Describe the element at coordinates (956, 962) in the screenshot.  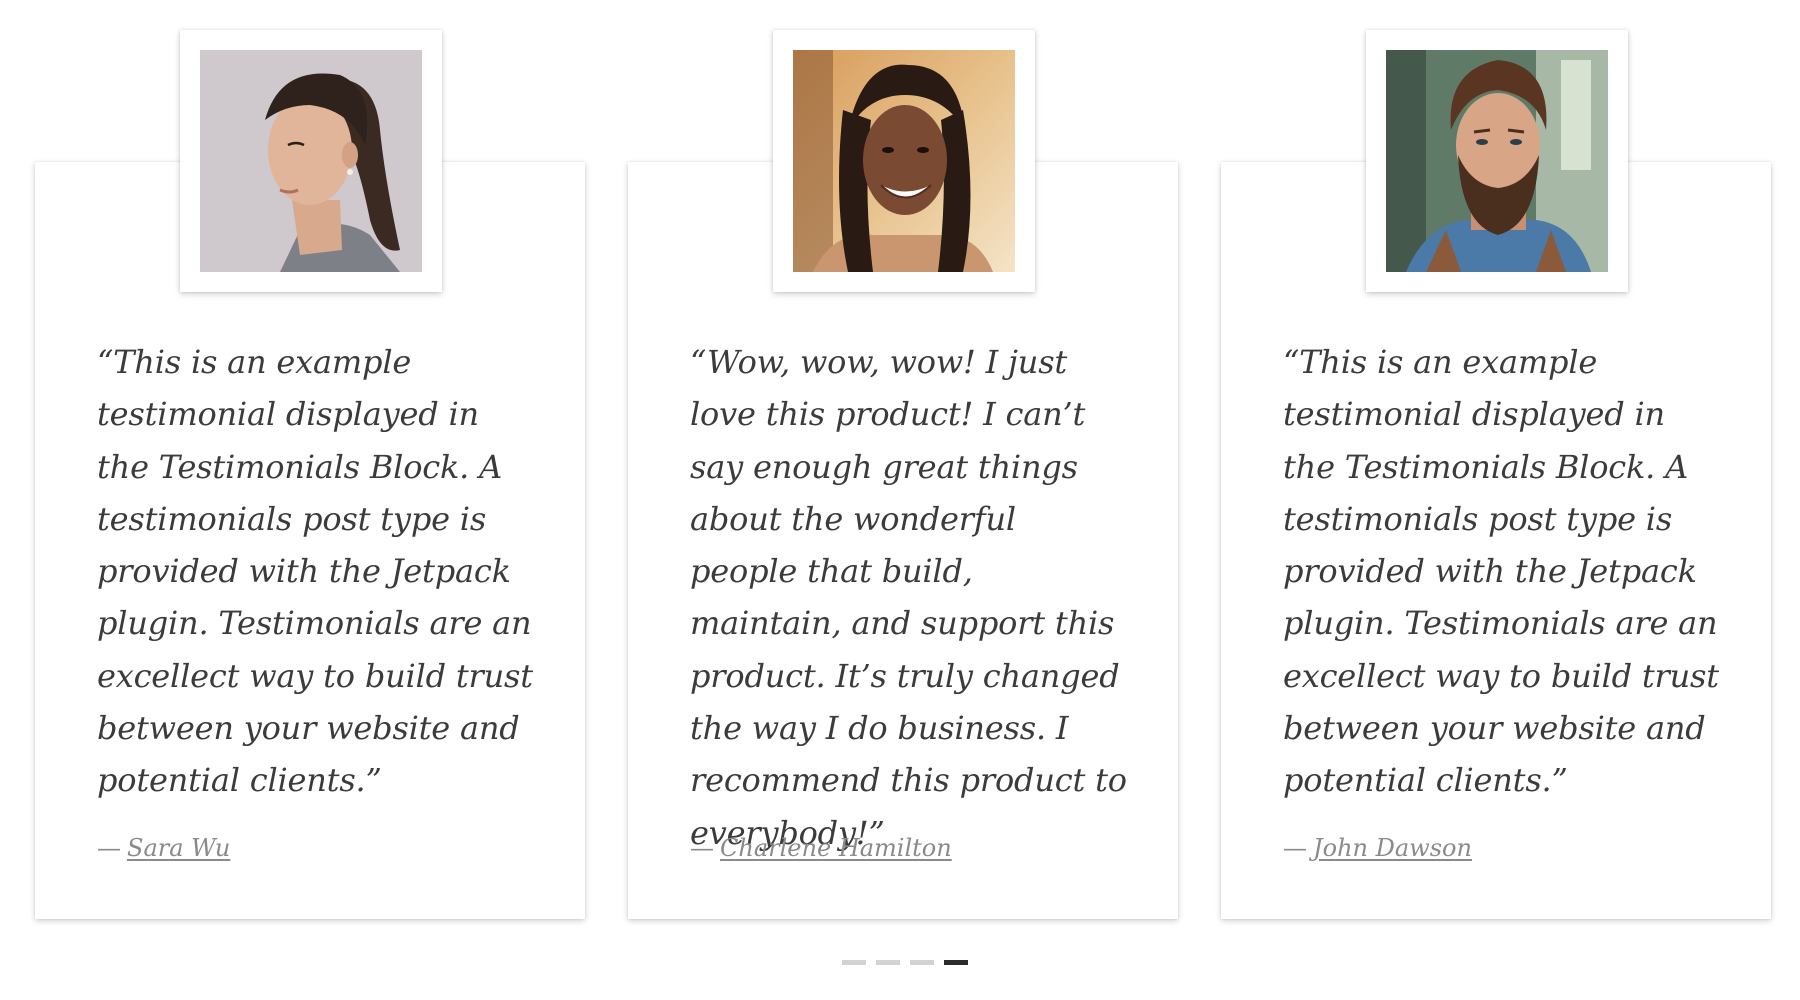
I see `pagination-dot-active` at that location.